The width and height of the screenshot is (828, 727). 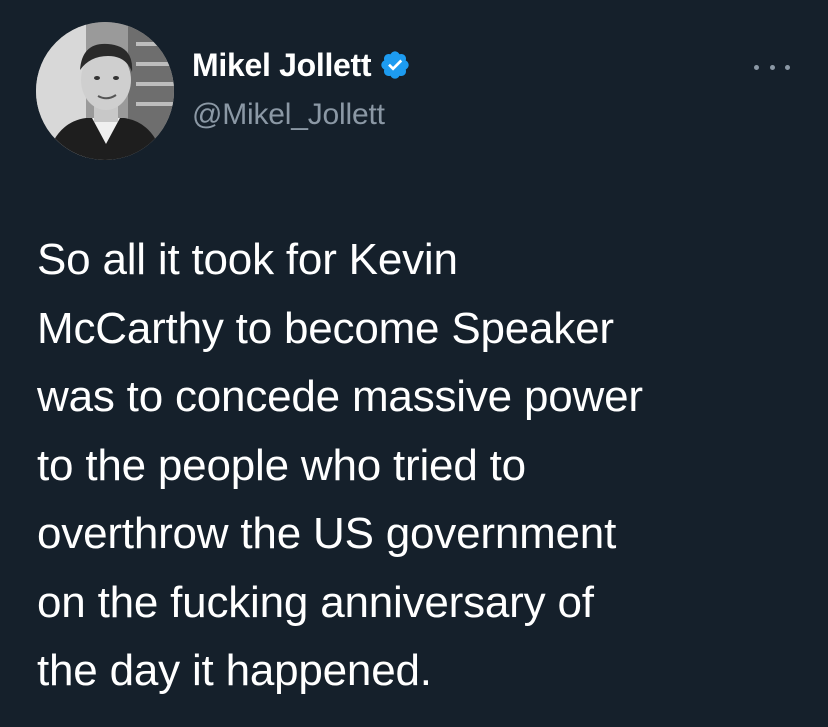 I want to click on tweet-text-line: overthrow the US government, so click(x=327, y=533).